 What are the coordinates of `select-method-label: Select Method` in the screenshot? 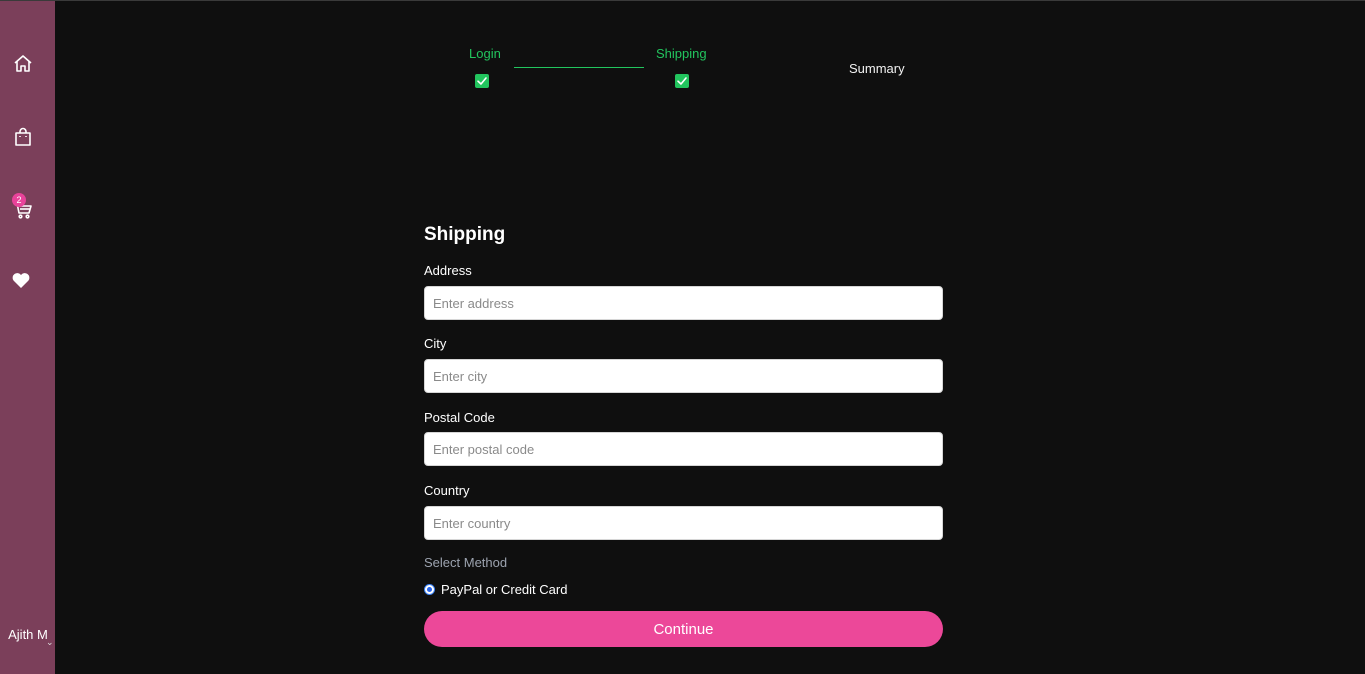 It's located at (466, 562).